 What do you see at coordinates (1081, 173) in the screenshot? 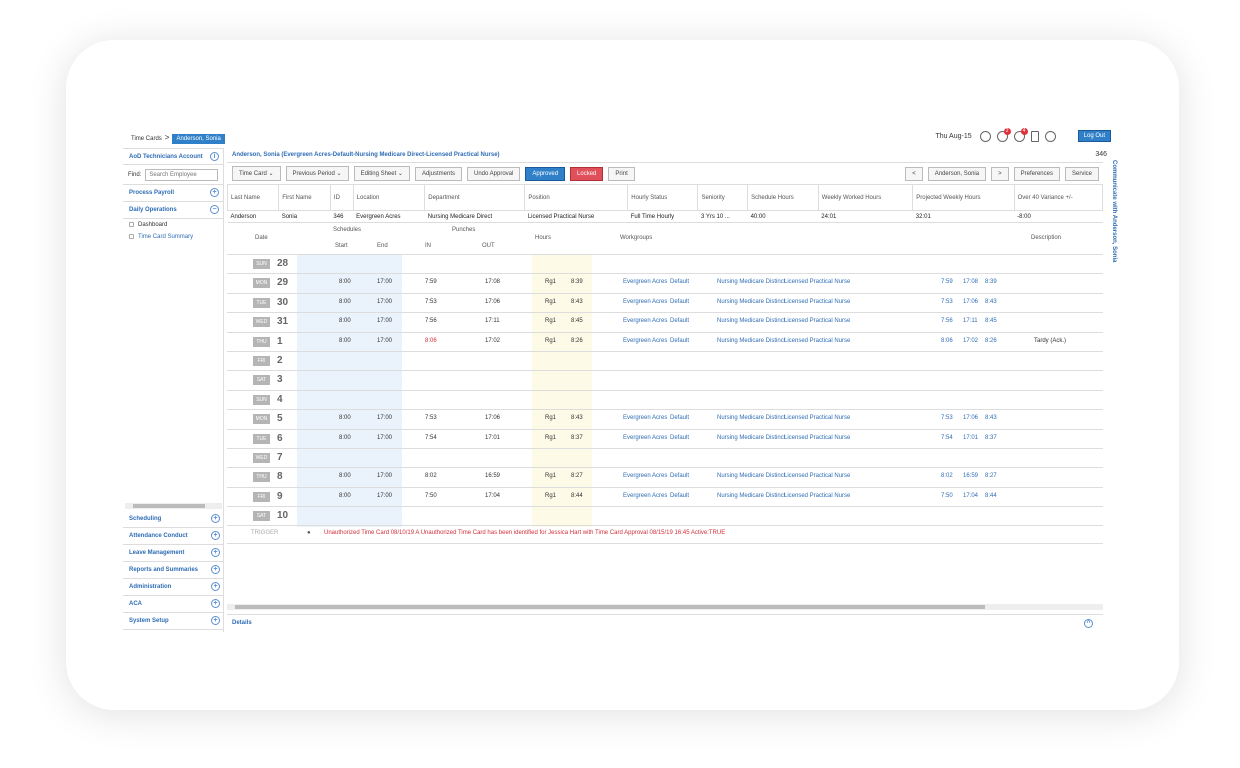
I see `service-button: Service` at bounding box center [1081, 173].